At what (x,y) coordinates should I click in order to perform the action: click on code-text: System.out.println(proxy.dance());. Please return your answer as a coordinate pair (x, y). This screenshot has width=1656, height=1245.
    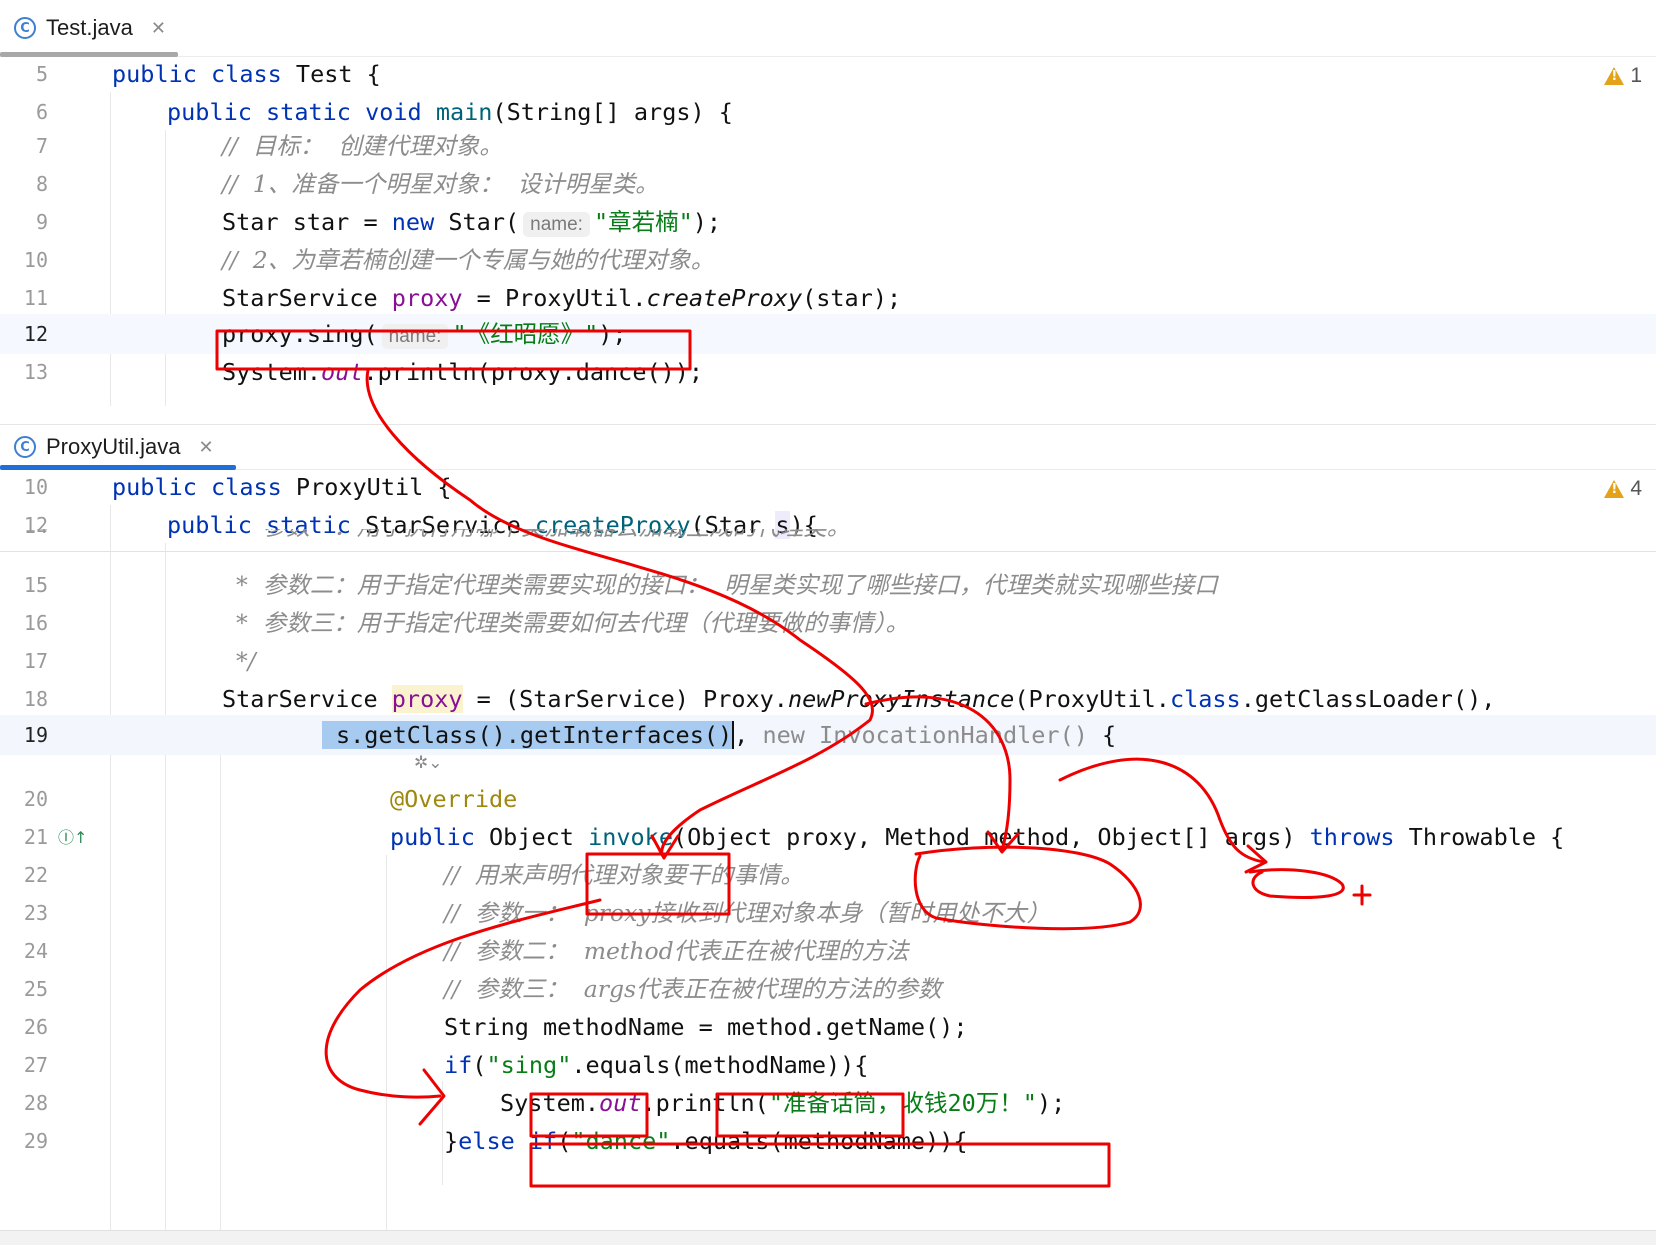
    Looking at the image, I should click on (462, 372).